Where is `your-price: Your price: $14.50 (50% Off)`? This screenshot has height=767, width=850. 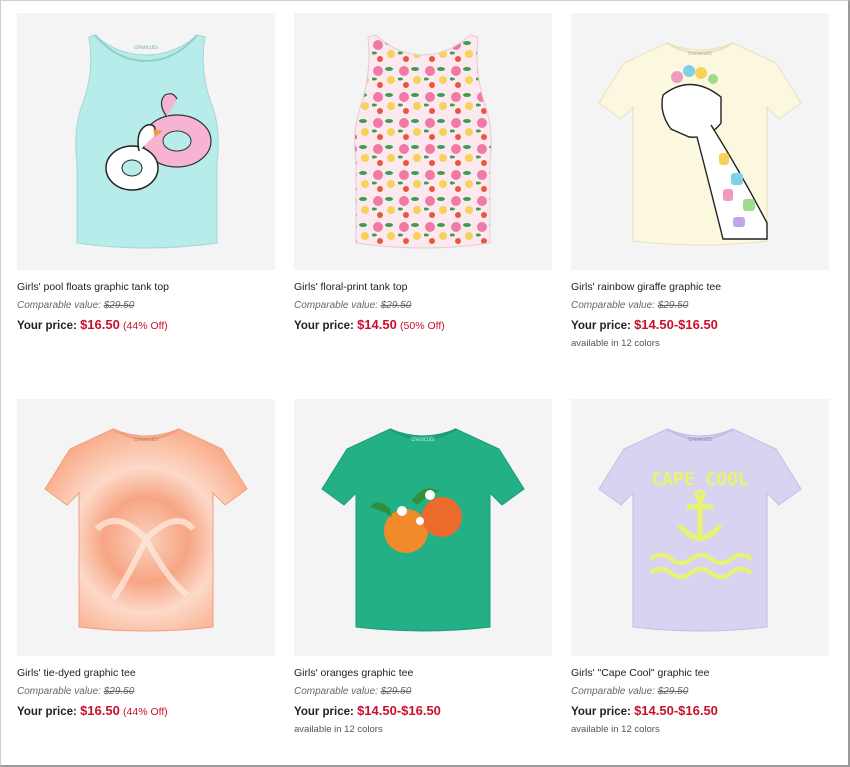 your-price: Your price: $14.50 (50% Off) is located at coordinates (423, 325).